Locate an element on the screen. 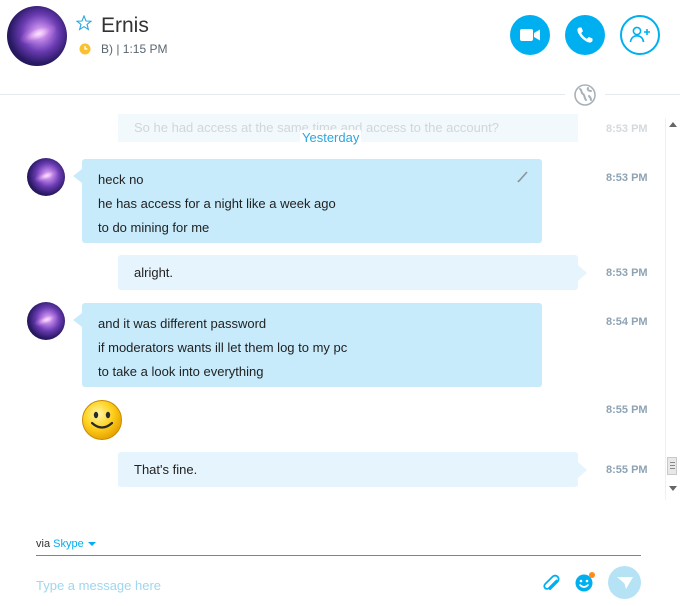  message-line: That's fine. is located at coordinates (166, 469).